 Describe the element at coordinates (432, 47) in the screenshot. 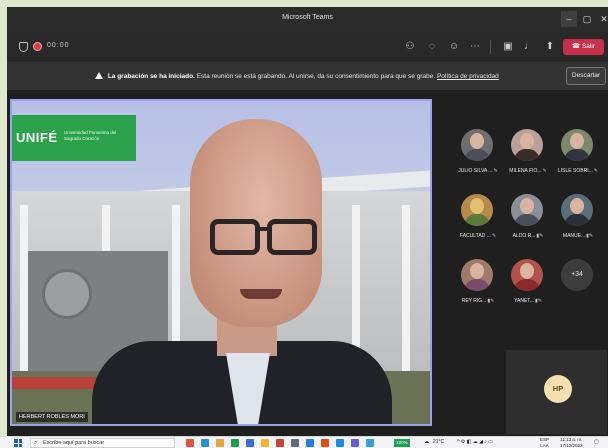

I see `chat-icon: ◌` at that location.